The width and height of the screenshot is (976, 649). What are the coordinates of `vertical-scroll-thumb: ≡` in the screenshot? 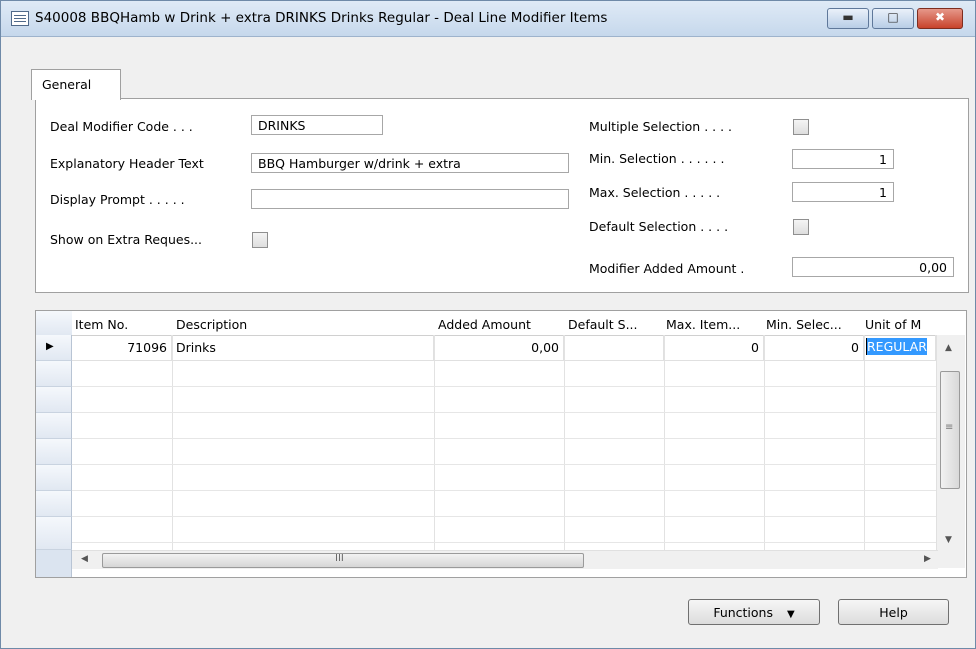 It's located at (950, 430).